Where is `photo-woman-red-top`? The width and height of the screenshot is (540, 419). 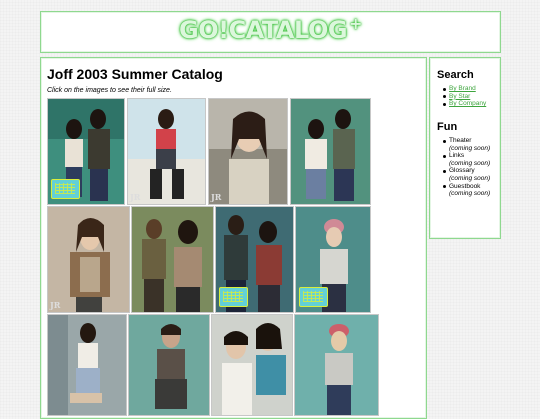 photo-woman-red-top is located at coordinates (166, 151).